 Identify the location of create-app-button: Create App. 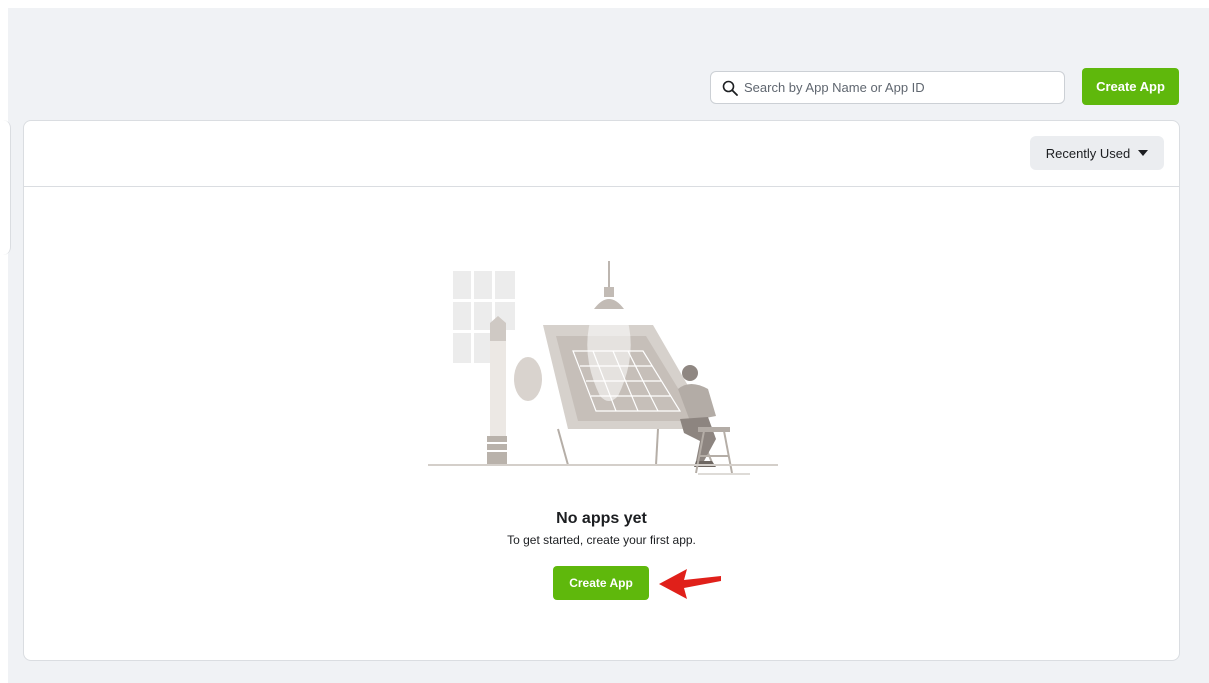
(601, 583).